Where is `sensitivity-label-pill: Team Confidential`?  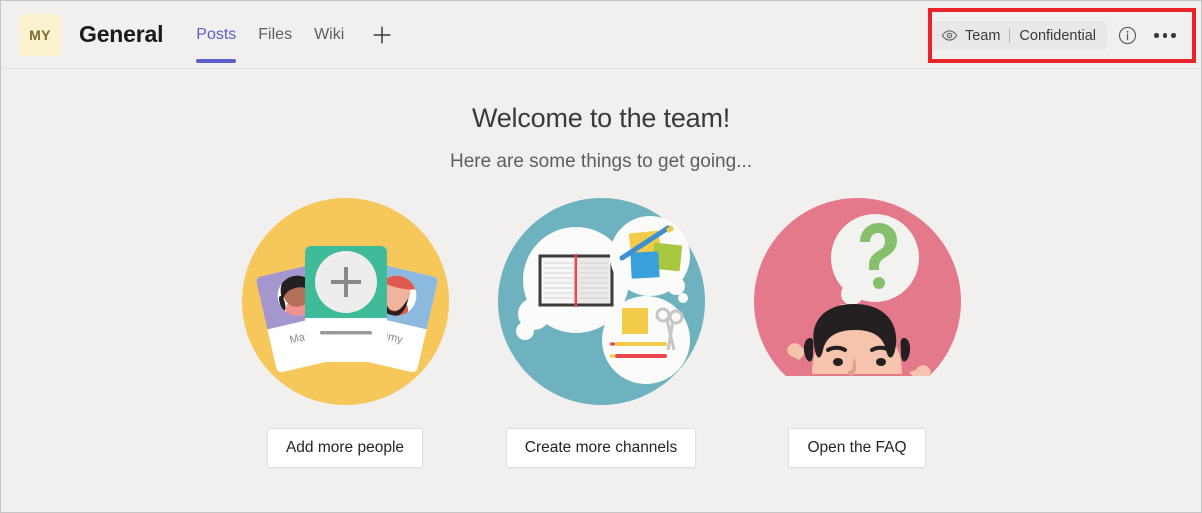 sensitivity-label-pill: Team Confidential is located at coordinates (1018, 35).